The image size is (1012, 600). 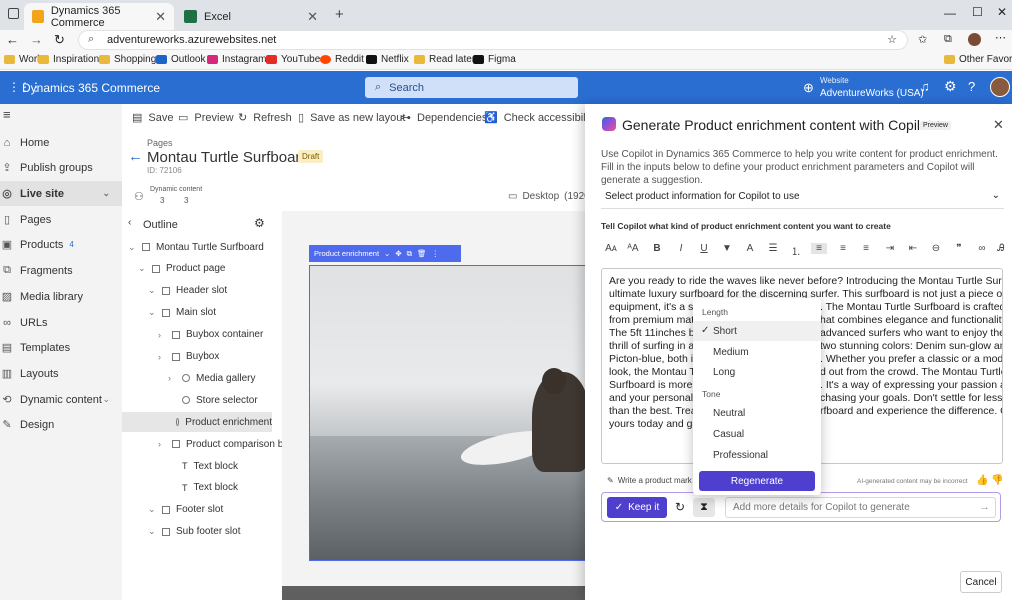 I want to click on viewport-selector: ▭ Desktop (1920, so click(x=549, y=196).